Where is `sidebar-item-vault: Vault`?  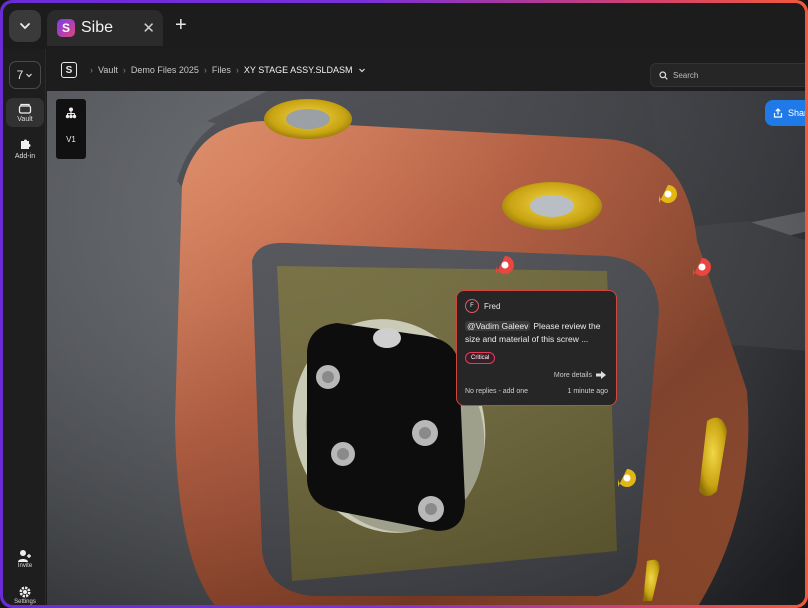
sidebar-item-vault: Vault is located at coordinates (25, 112).